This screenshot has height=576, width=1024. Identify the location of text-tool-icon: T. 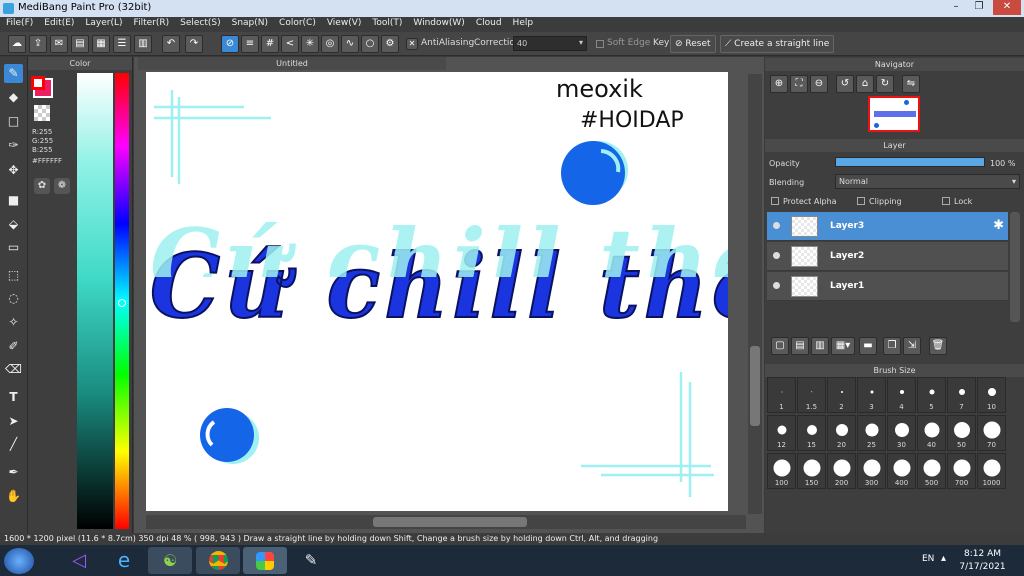
(13, 397).